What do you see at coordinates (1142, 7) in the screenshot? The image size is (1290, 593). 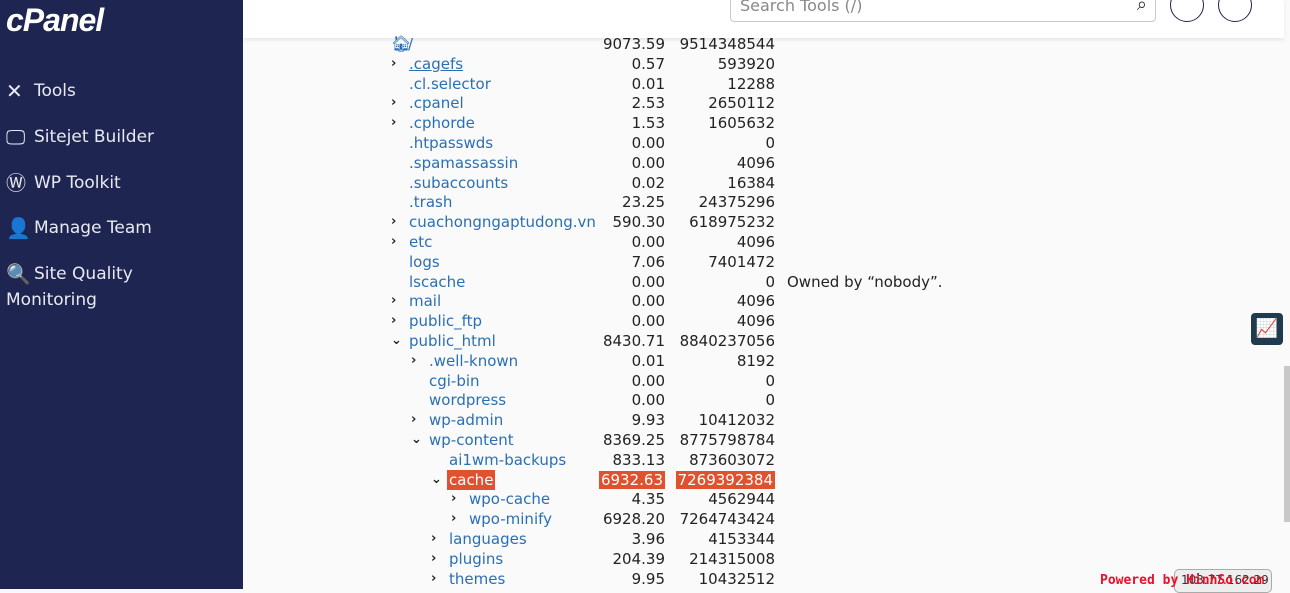 I see `search-icon: ⌕` at bounding box center [1142, 7].